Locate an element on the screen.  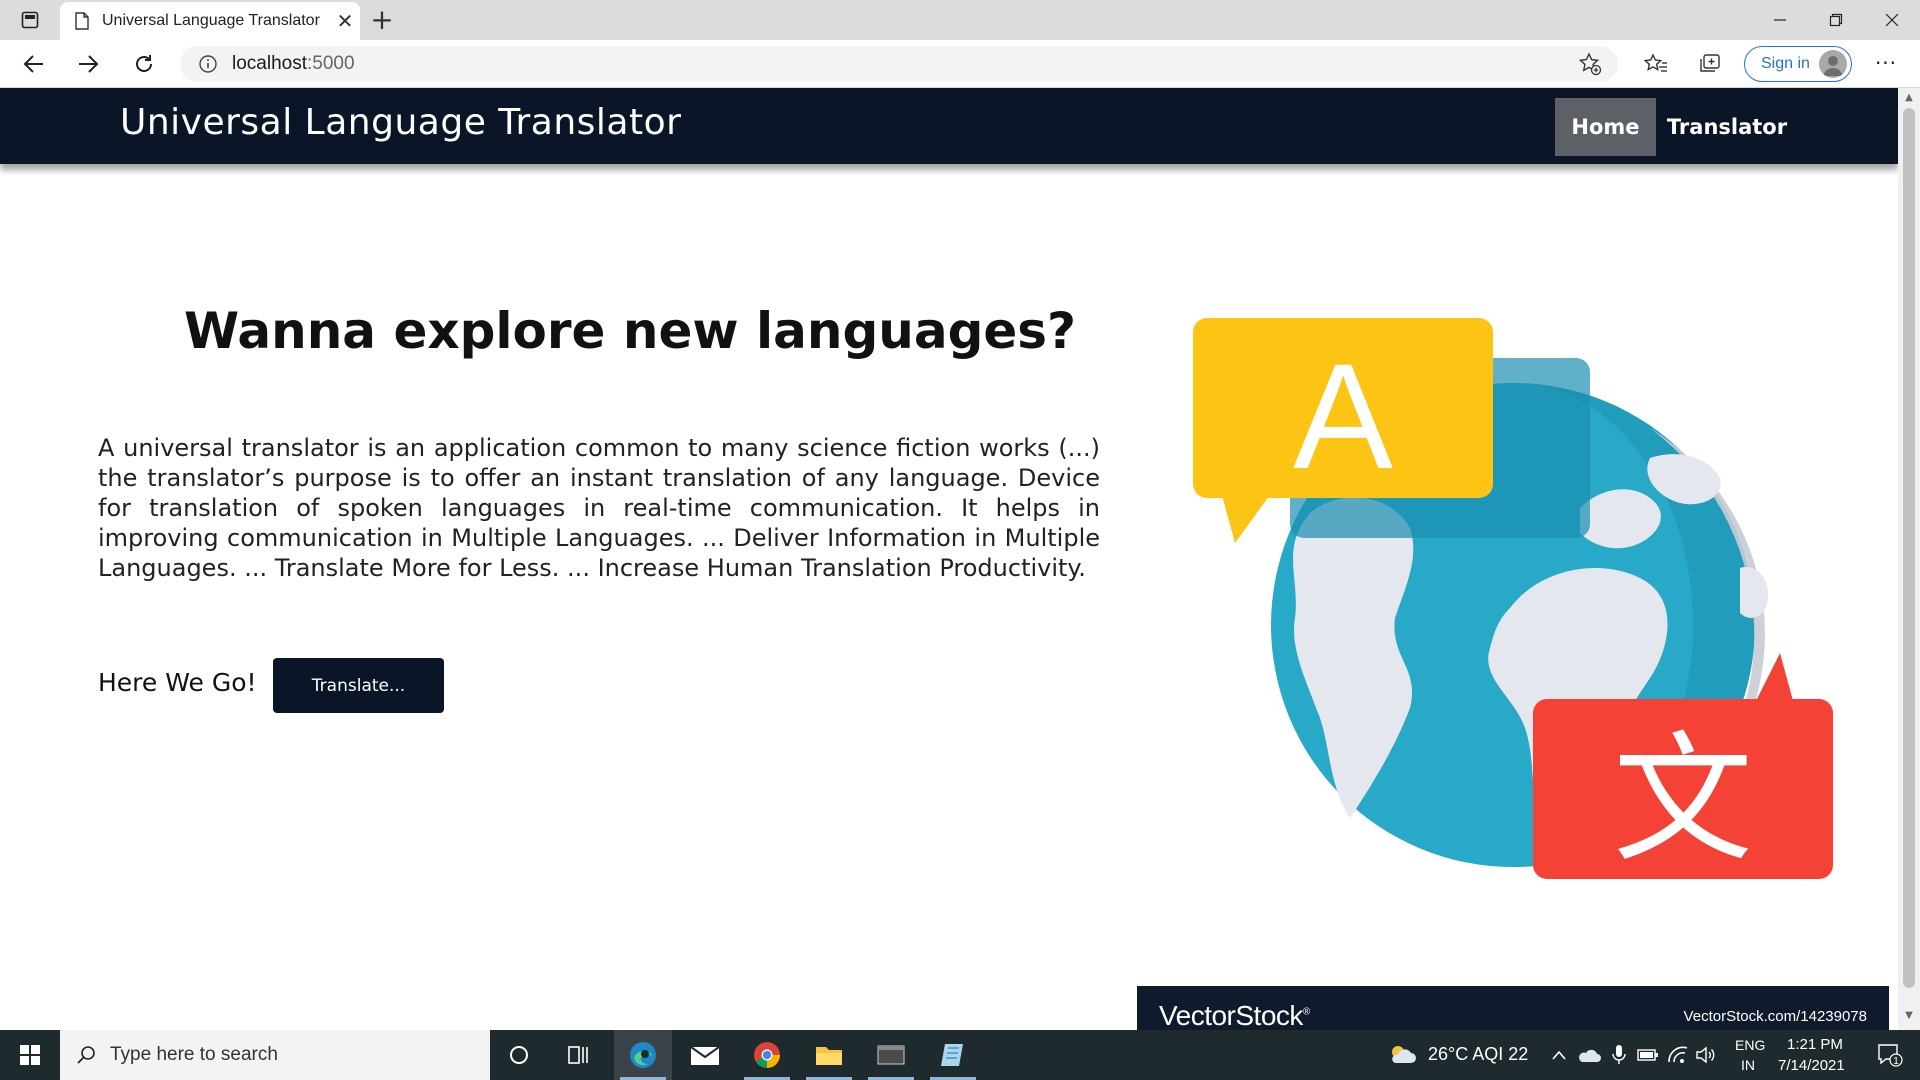
tab-title: Universal Language Translator is located at coordinates (211, 20).